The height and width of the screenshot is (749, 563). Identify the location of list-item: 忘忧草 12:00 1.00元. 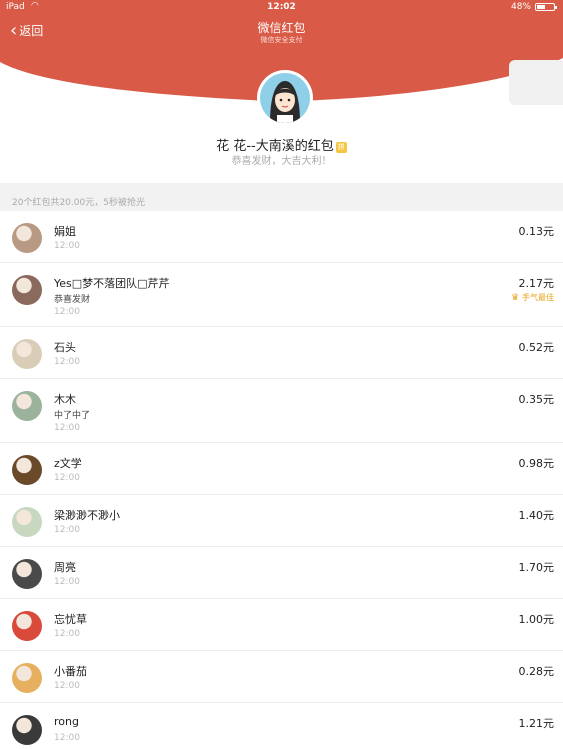
(281, 625).